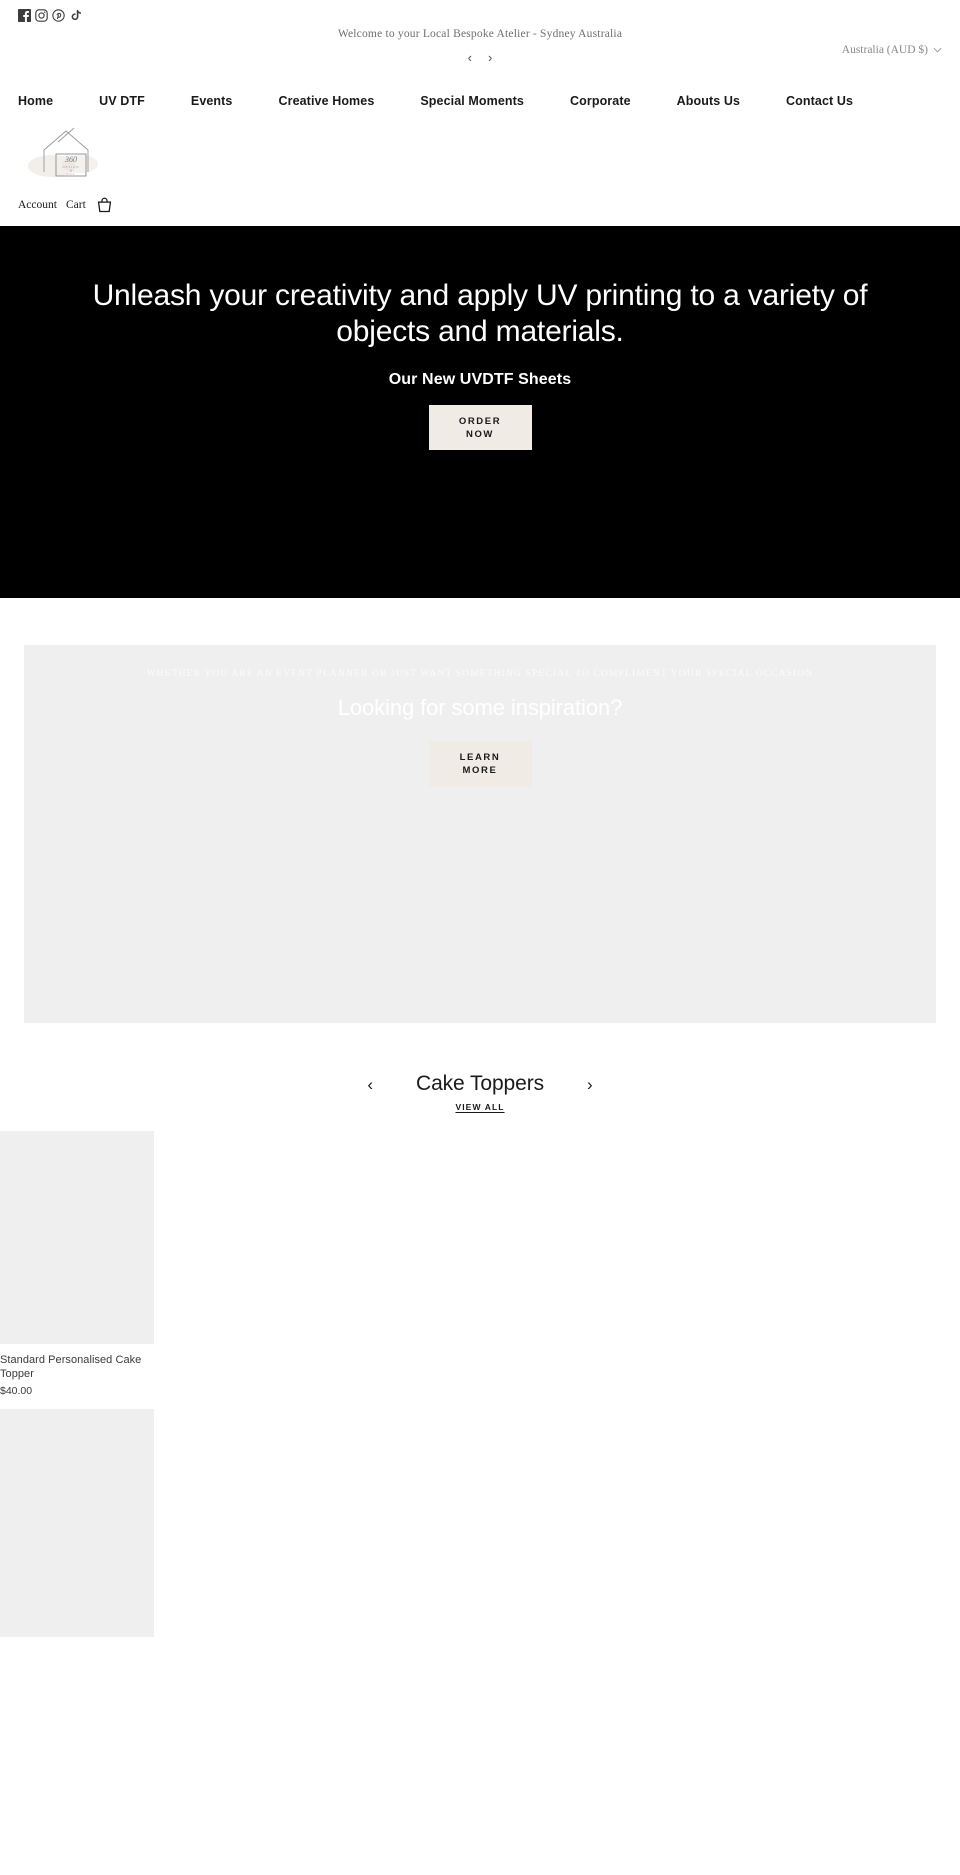 The width and height of the screenshot is (960, 1875). I want to click on product-card: Standard Personalised Cake Topper $40.00, so click(77, 1264).